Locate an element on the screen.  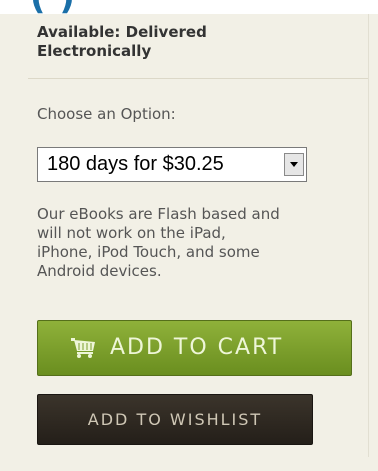
add-to-wishlist-button: ADD TO WISHLIST is located at coordinates (175, 419).